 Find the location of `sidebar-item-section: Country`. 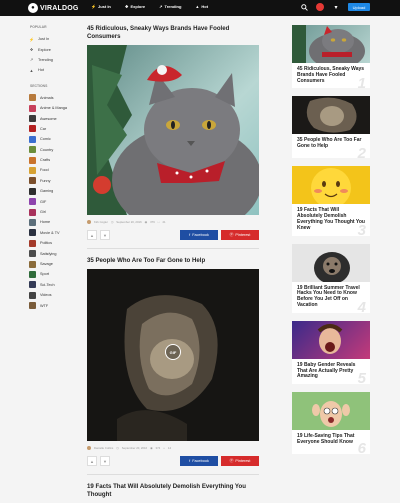

sidebar-item-section: Country is located at coordinates (53, 150).